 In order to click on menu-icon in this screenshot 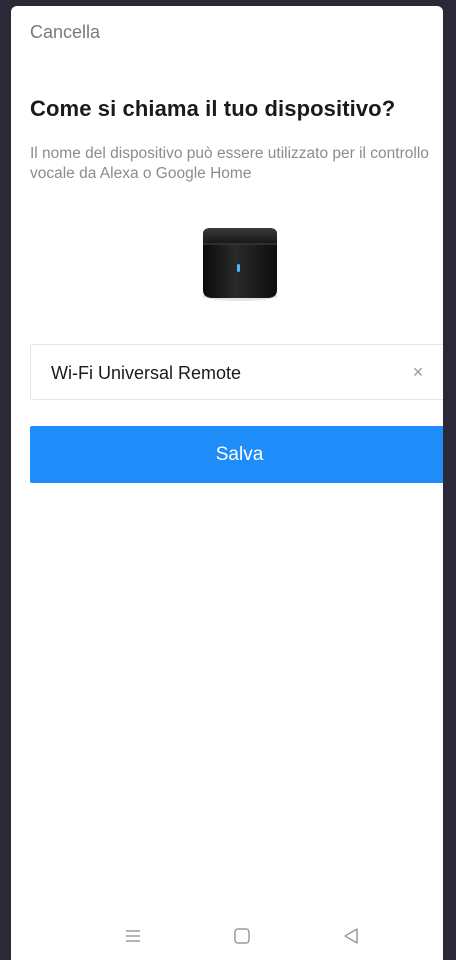, I will do `click(133, 936)`.